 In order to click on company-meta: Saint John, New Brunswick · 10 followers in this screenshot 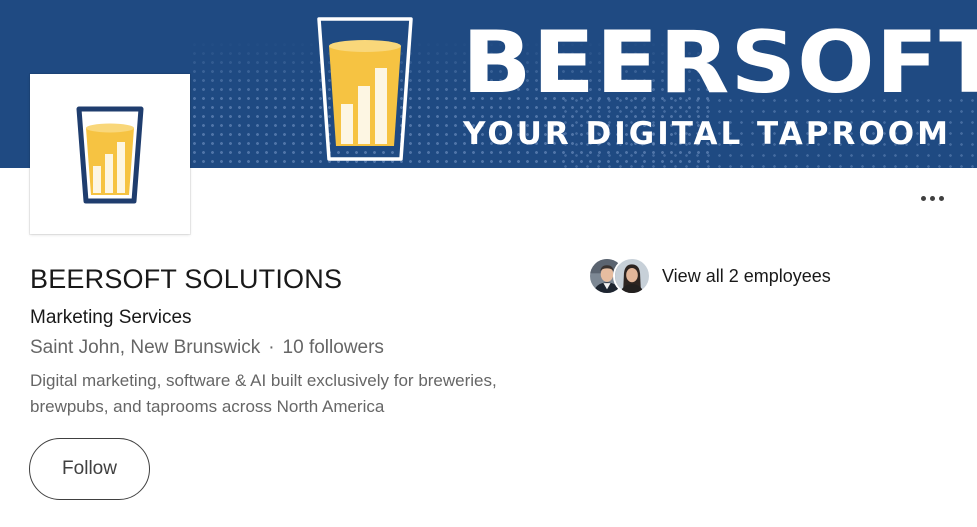, I will do `click(207, 348)`.